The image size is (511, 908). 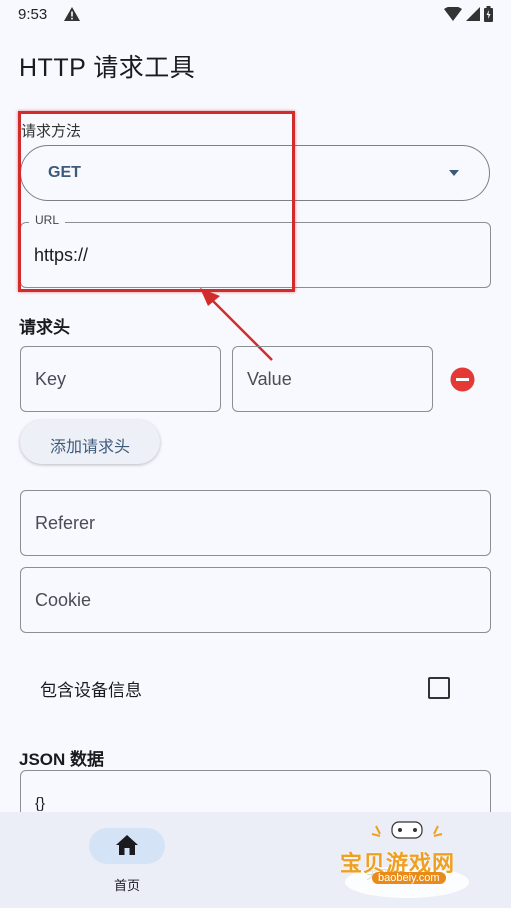 I want to click on cookie-placeholder: Cookie, so click(x=63, y=600).